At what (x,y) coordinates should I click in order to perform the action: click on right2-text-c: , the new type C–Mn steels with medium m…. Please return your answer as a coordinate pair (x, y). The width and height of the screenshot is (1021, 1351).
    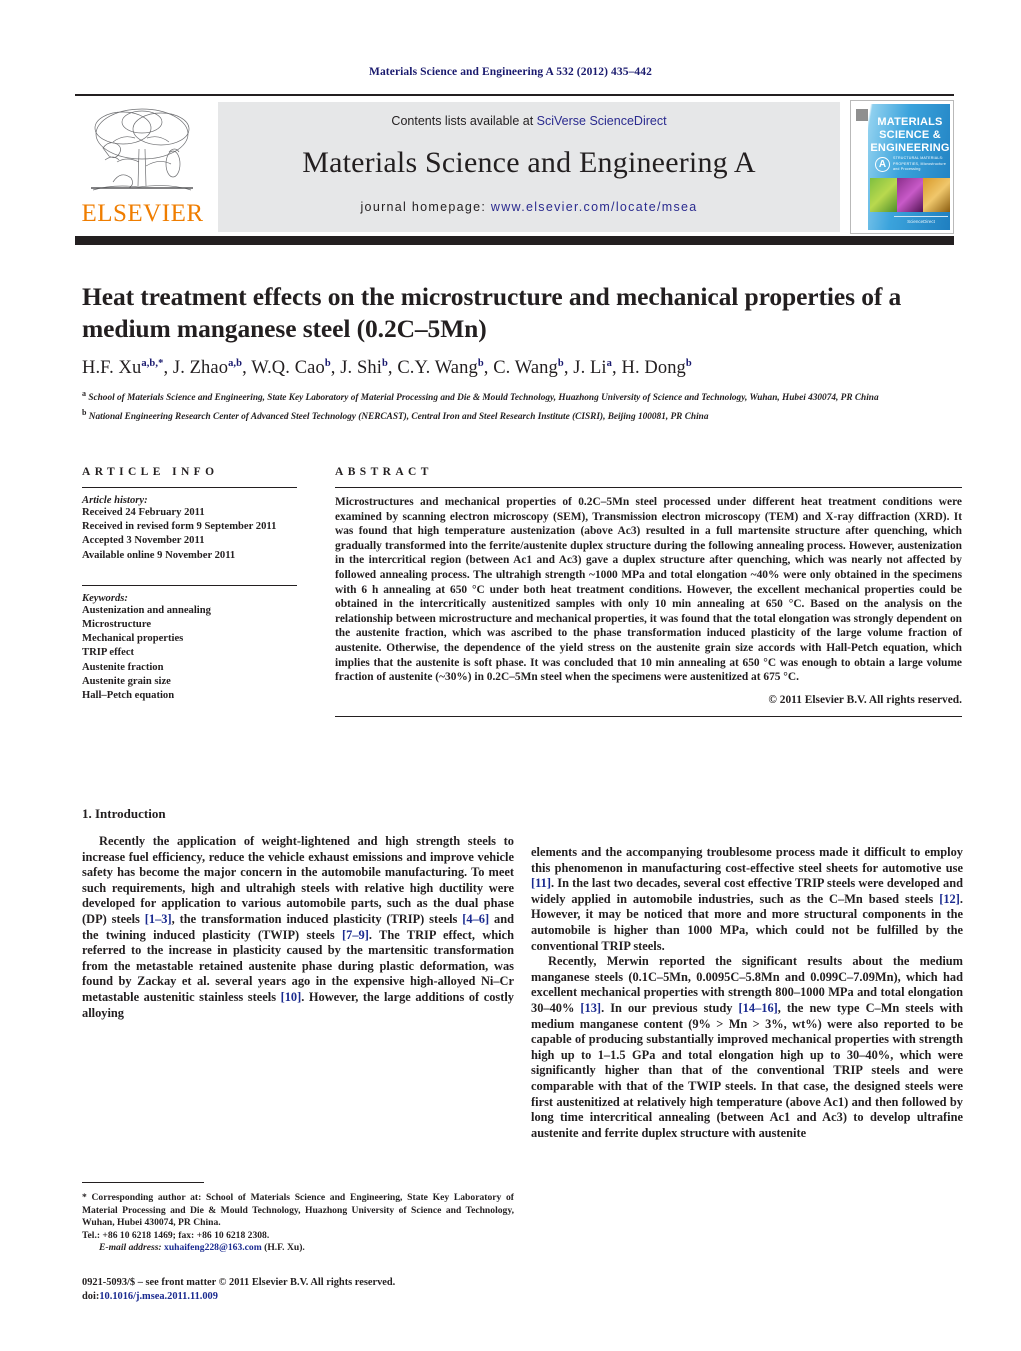
    Looking at the image, I should click on (747, 1070).